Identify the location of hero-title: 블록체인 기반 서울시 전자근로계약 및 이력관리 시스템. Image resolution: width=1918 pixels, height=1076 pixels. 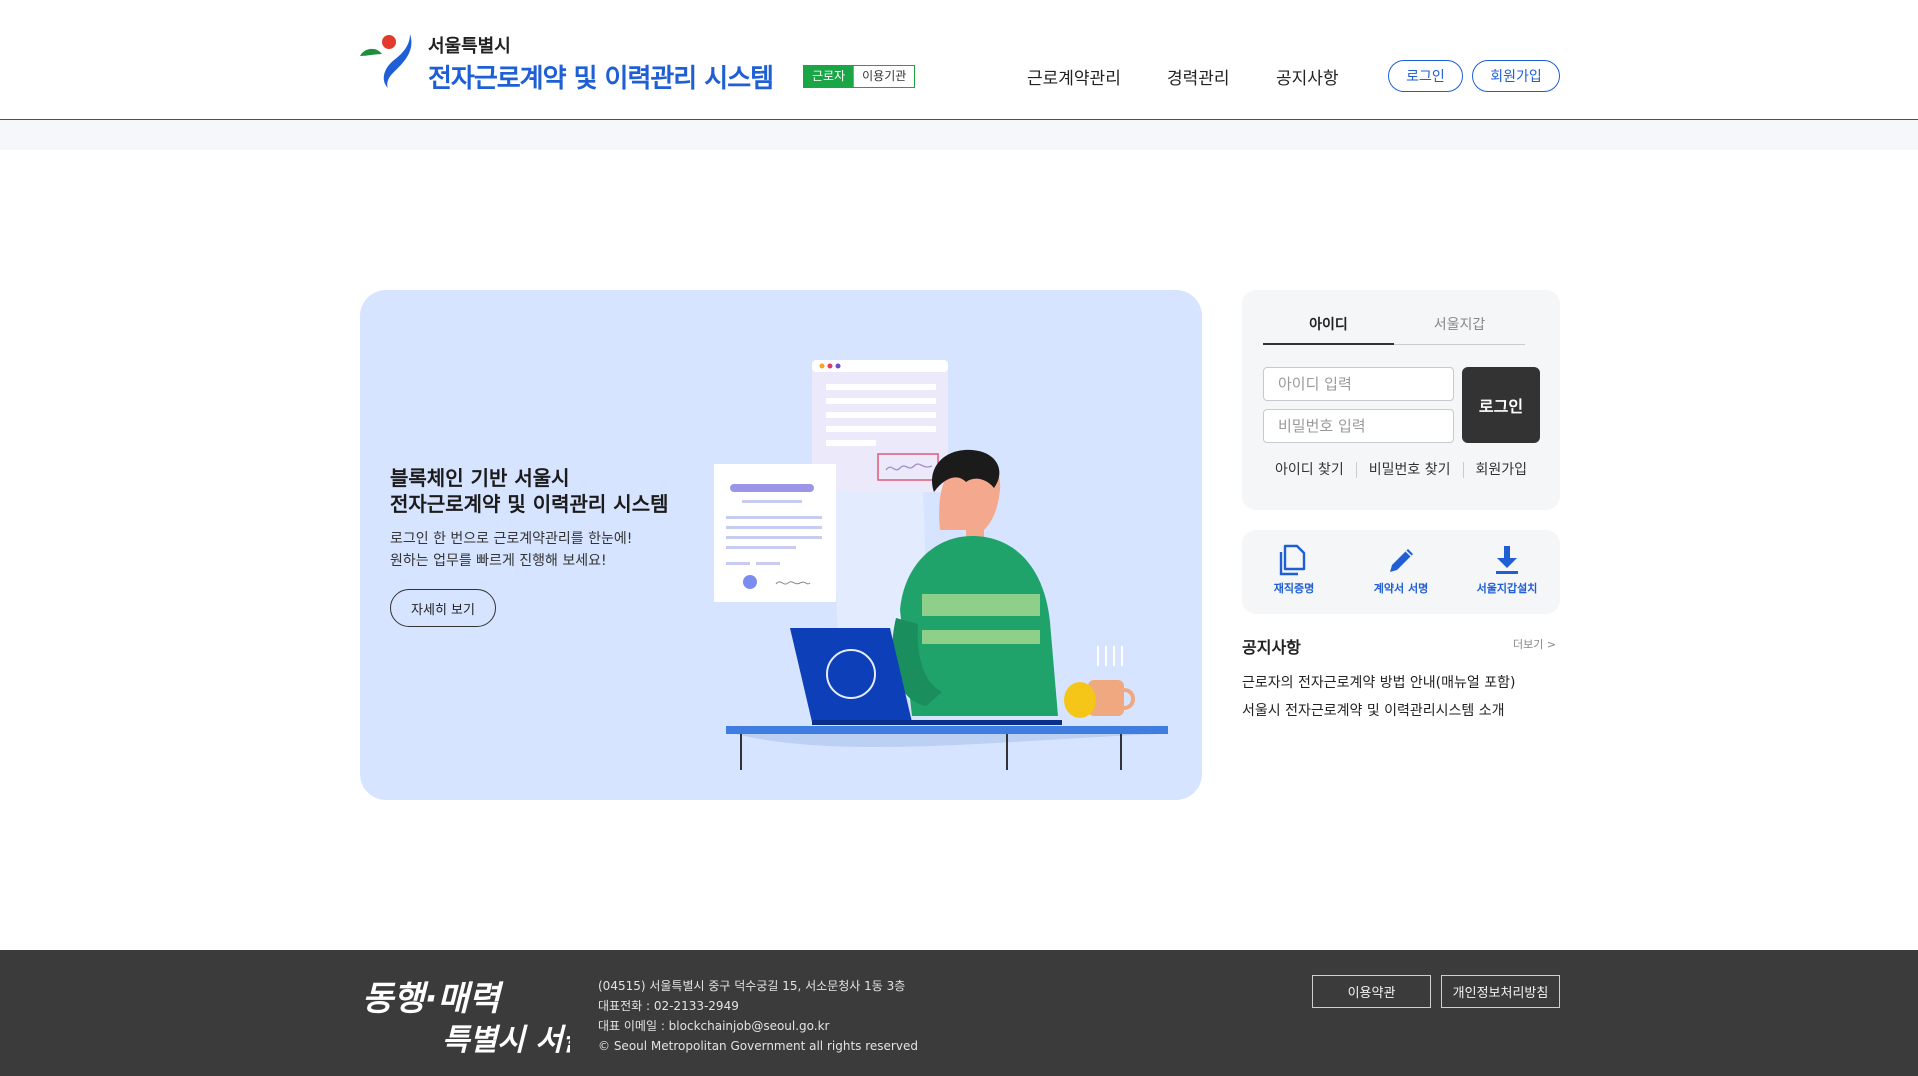
(529, 491).